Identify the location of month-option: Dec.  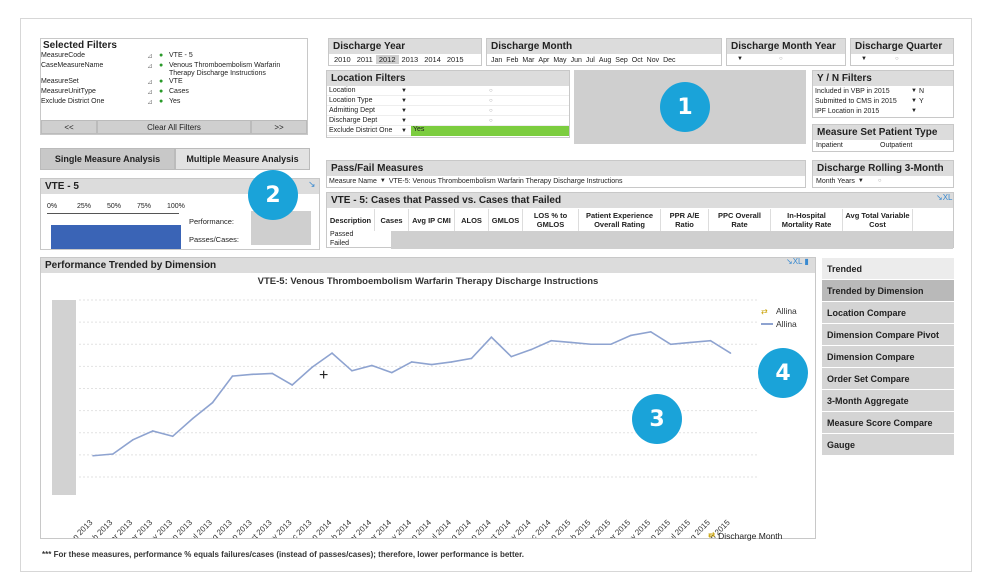
(669, 60).